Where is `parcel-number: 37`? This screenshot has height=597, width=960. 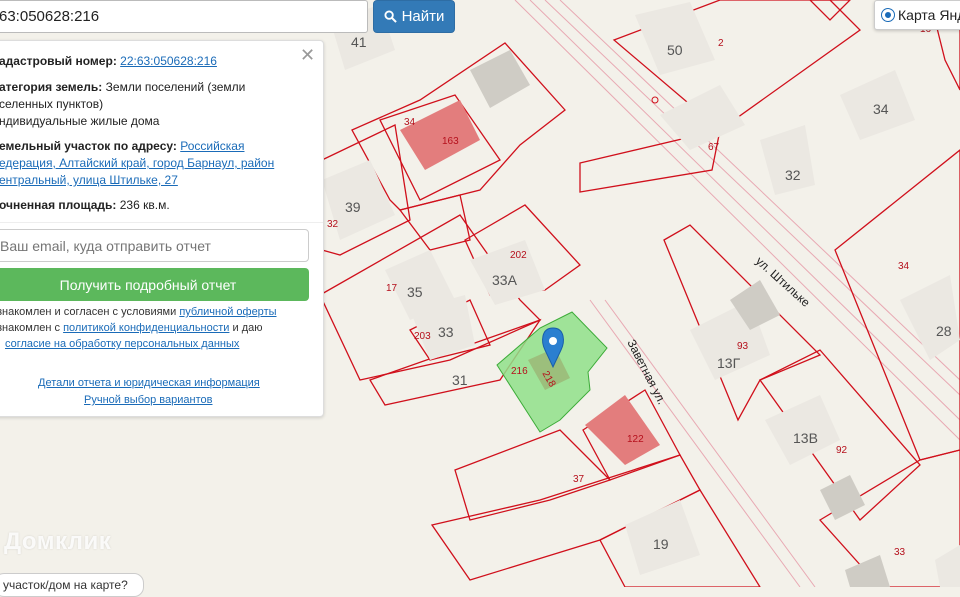
parcel-number: 37 is located at coordinates (579, 479).